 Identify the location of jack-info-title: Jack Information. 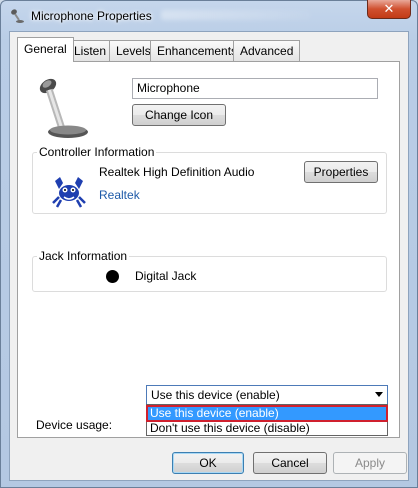
(83, 256).